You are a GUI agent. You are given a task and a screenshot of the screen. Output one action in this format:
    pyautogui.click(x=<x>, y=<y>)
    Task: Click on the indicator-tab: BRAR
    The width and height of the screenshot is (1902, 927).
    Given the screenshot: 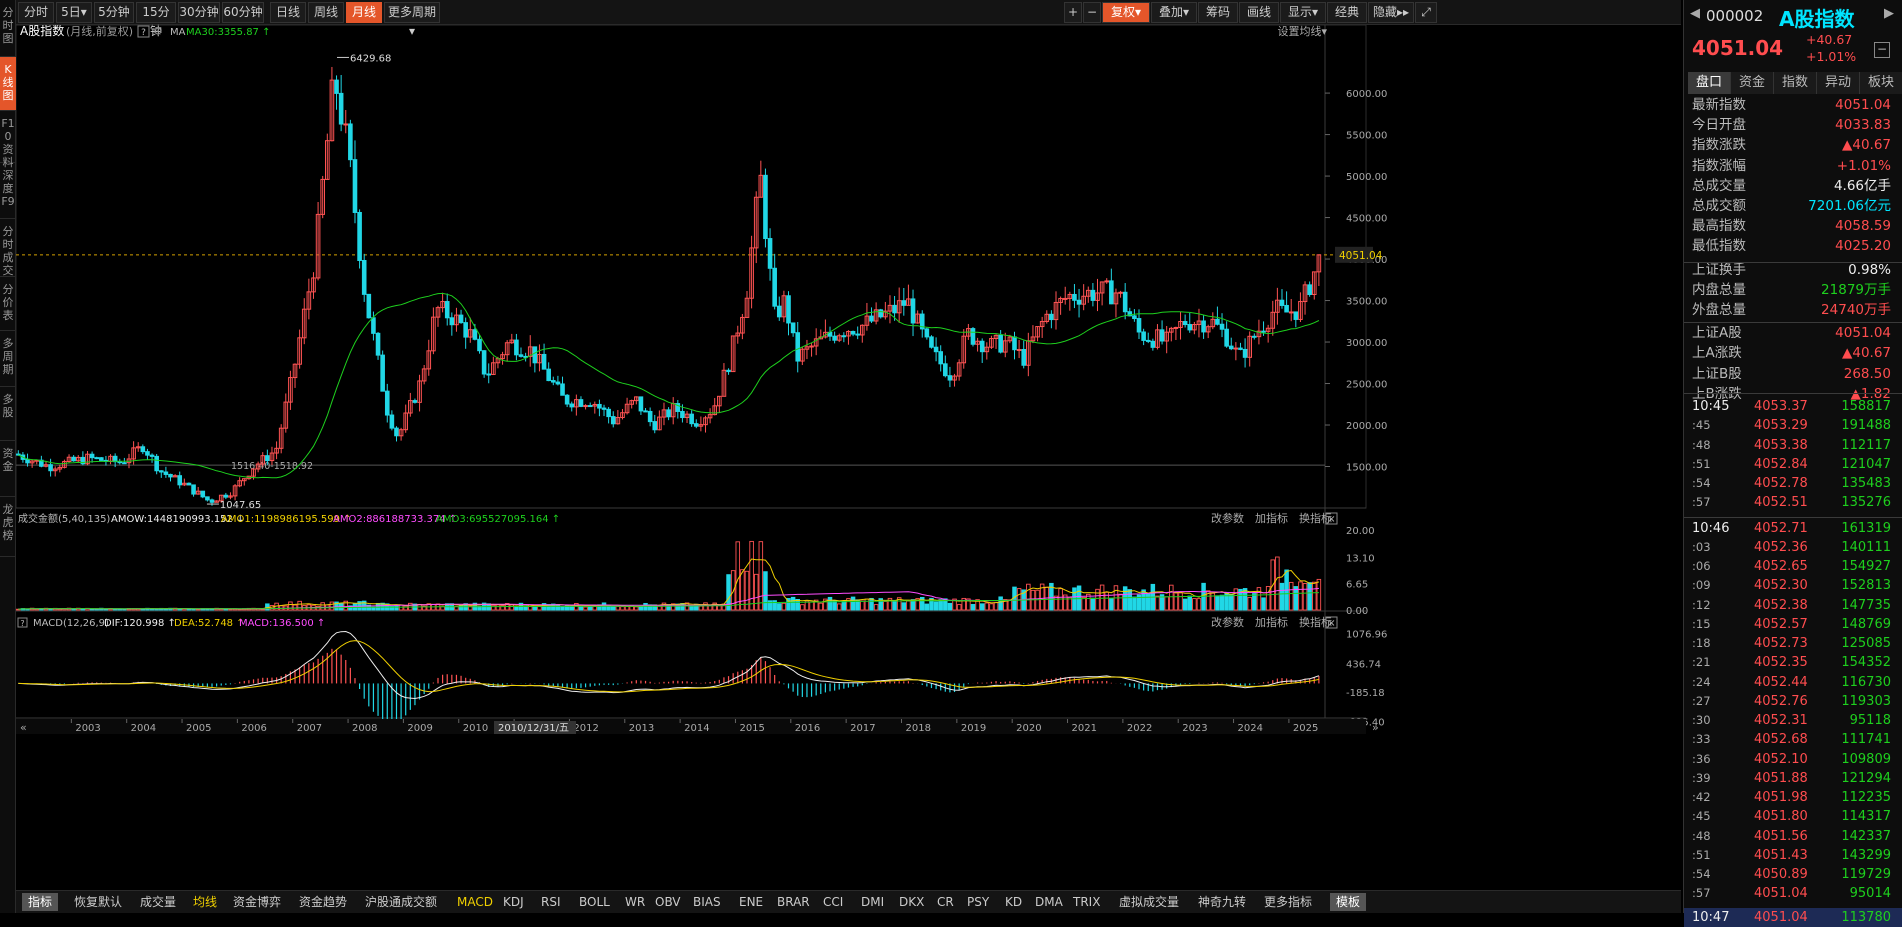 What is the action you would take?
    pyautogui.click(x=793, y=902)
    